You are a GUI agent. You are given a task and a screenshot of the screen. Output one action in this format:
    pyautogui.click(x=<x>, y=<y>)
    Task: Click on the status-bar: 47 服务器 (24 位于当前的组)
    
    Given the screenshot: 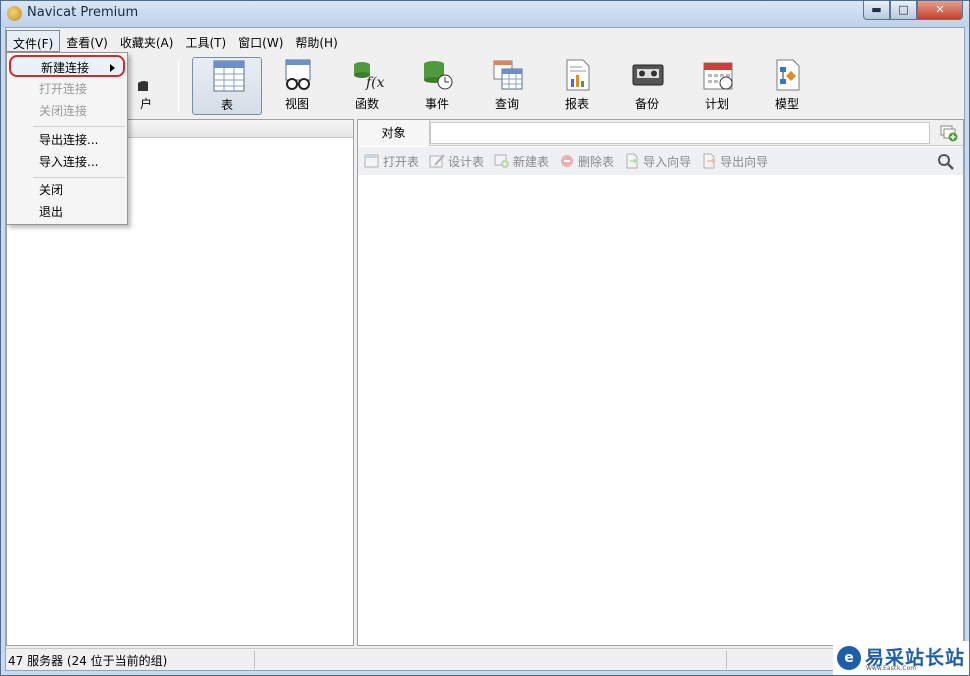 What is the action you would take?
    pyautogui.click(x=485, y=659)
    